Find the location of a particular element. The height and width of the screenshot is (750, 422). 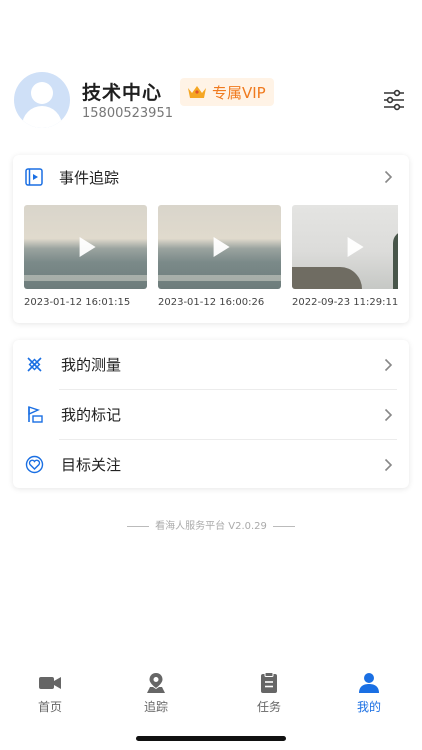

avatar is located at coordinates (42, 100).